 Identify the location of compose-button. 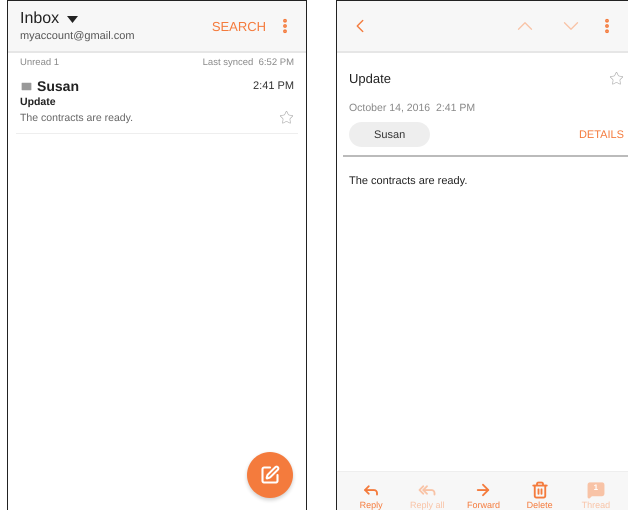
(270, 475).